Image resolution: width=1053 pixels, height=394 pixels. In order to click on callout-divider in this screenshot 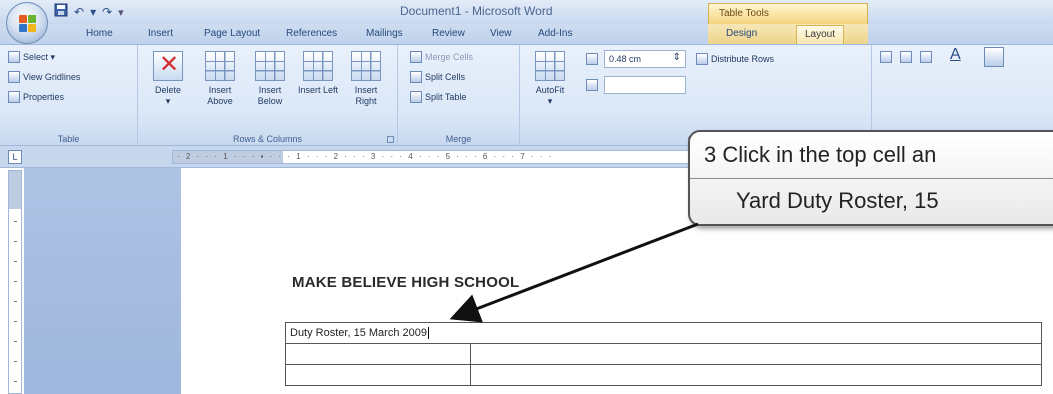, I will do `click(871, 178)`.